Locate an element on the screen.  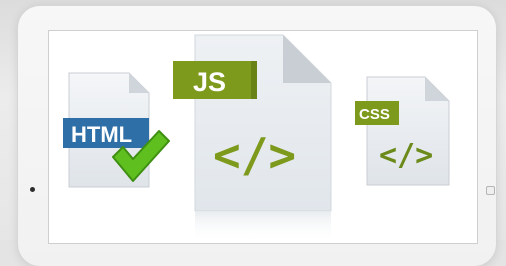
css-badge-label: CSS is located at coordinates (374, 114).